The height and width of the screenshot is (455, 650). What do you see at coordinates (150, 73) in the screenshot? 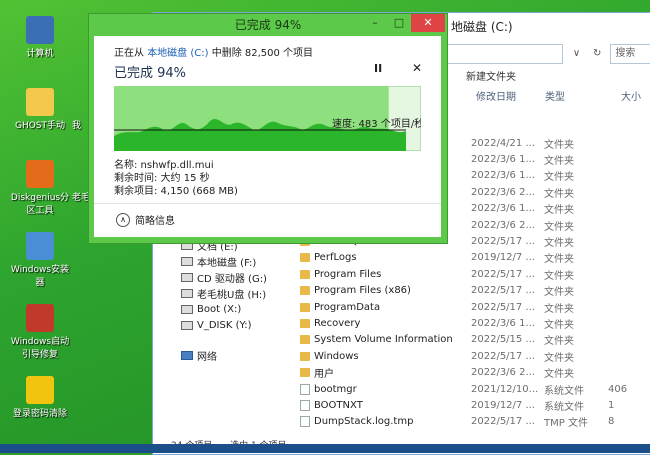
I see `percent-complete: 已完成 94%` at bounding box center [150, 73].